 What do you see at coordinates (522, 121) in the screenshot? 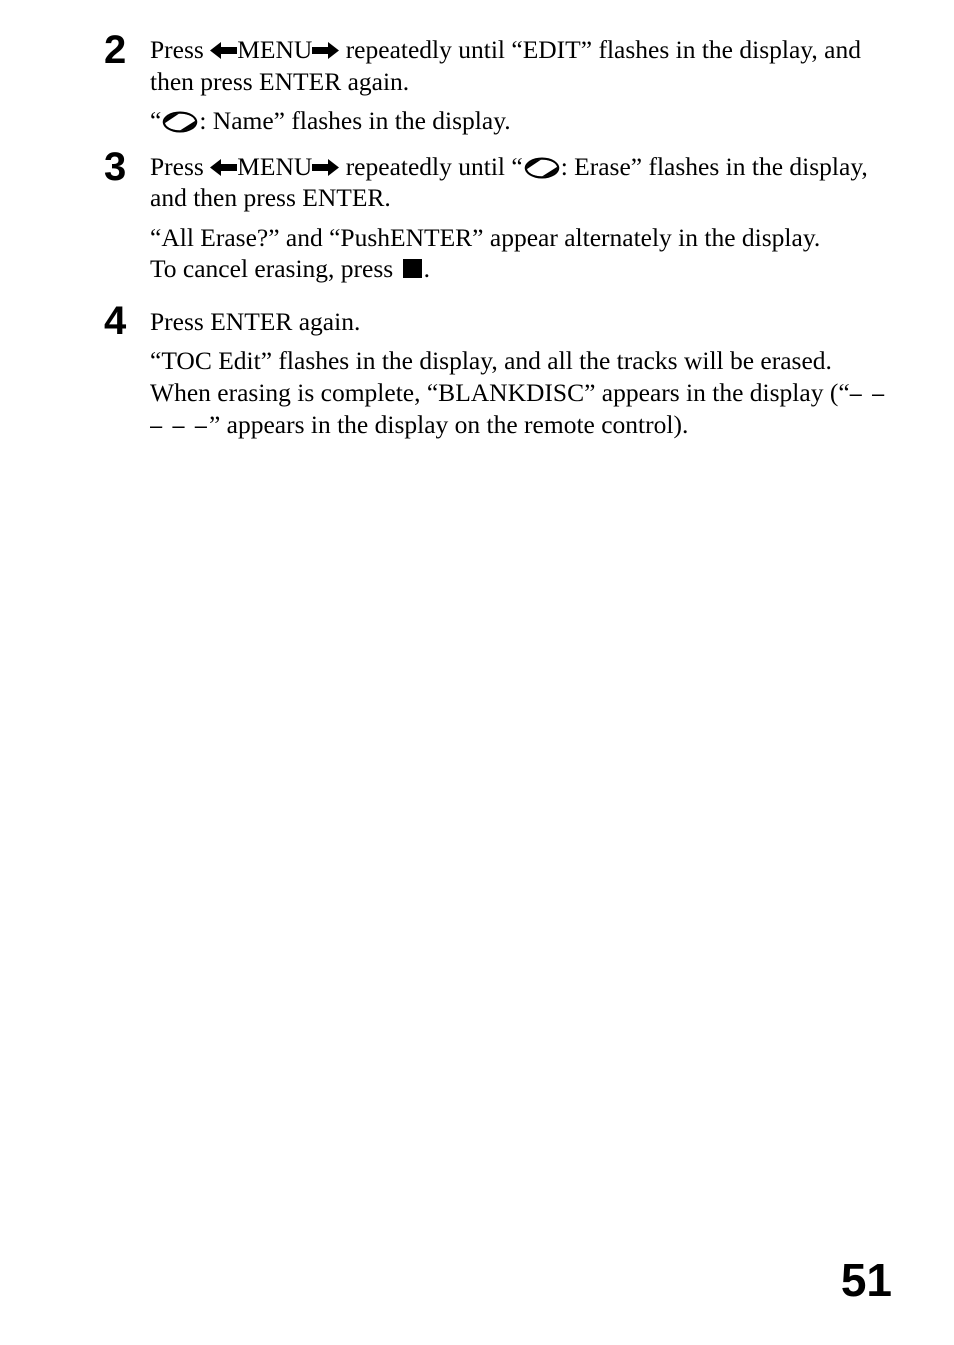
I see `step-note: “ : Name” flashes in the display.` at bounding box center [522, 121].